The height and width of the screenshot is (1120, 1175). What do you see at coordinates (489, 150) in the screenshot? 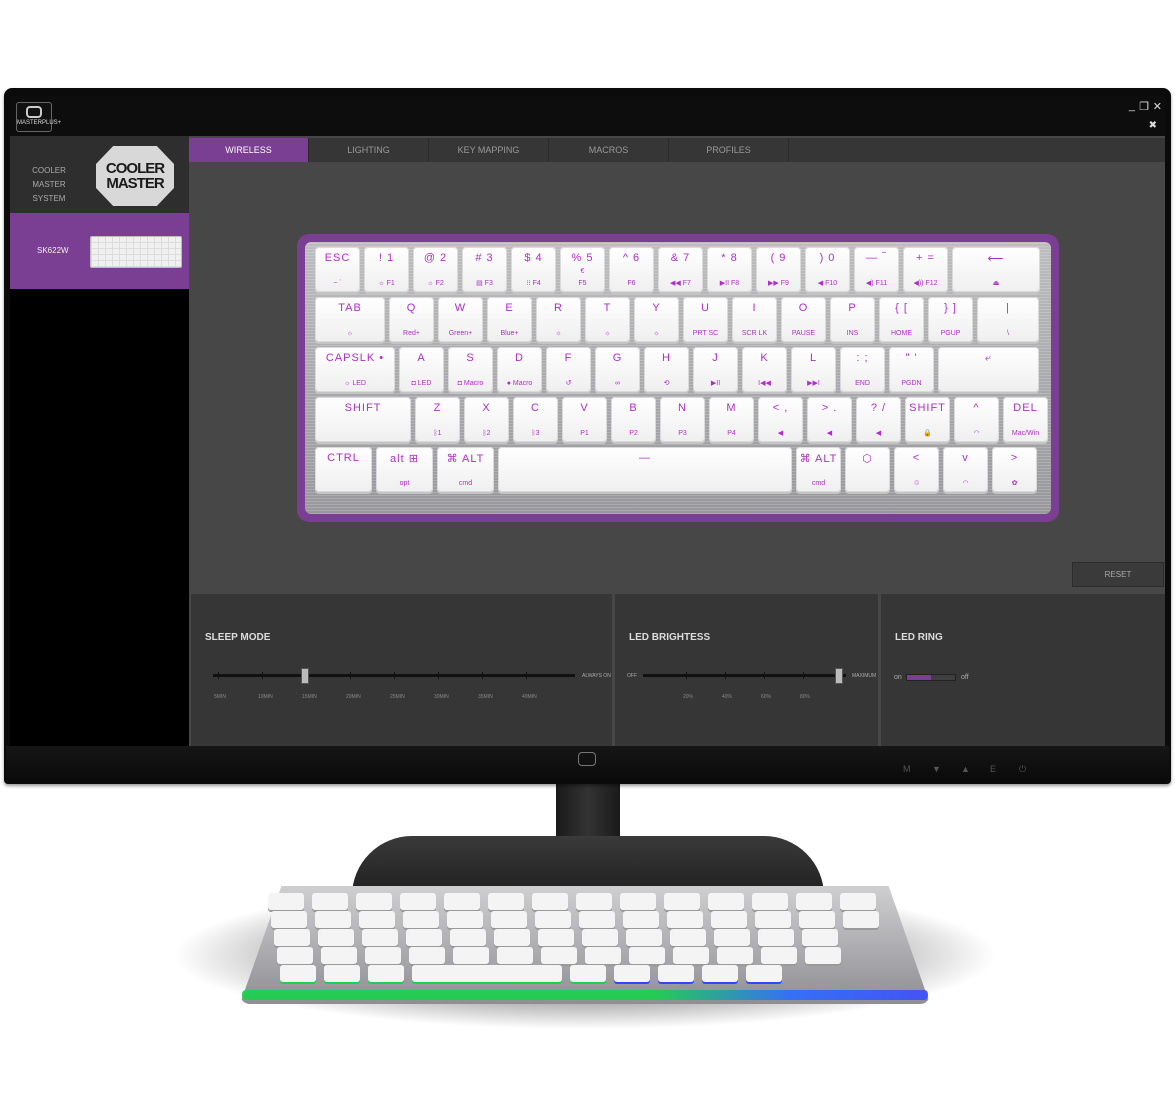
I see `tab-key-mapping: KEY MAPPING` at bounding box center [489, 150].